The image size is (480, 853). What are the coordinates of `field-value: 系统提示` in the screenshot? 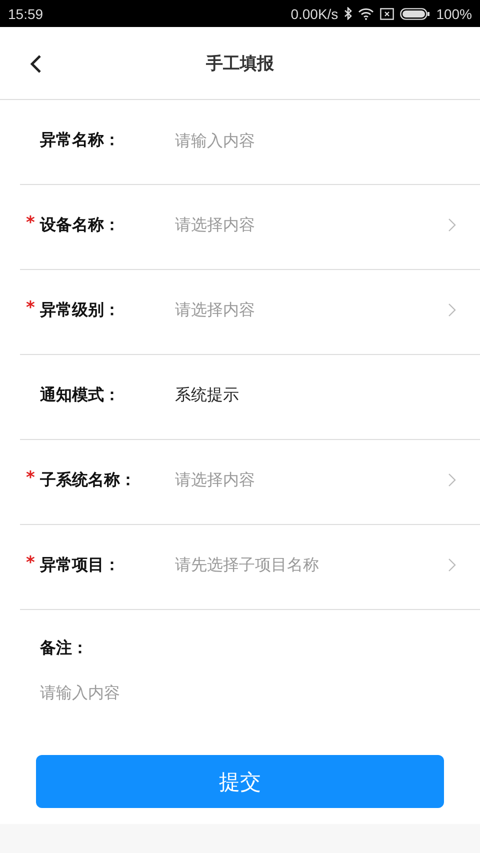 It's located at (207, 395).